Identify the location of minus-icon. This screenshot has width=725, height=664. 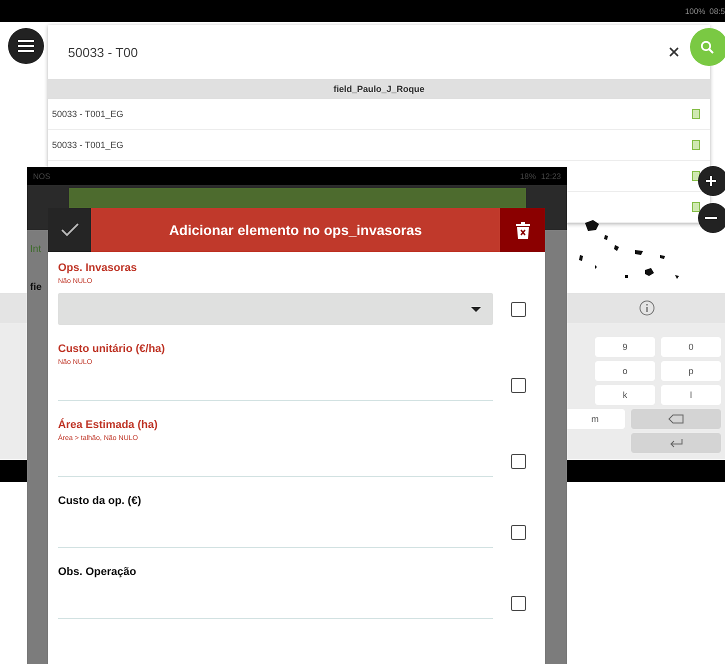
(711, 218).